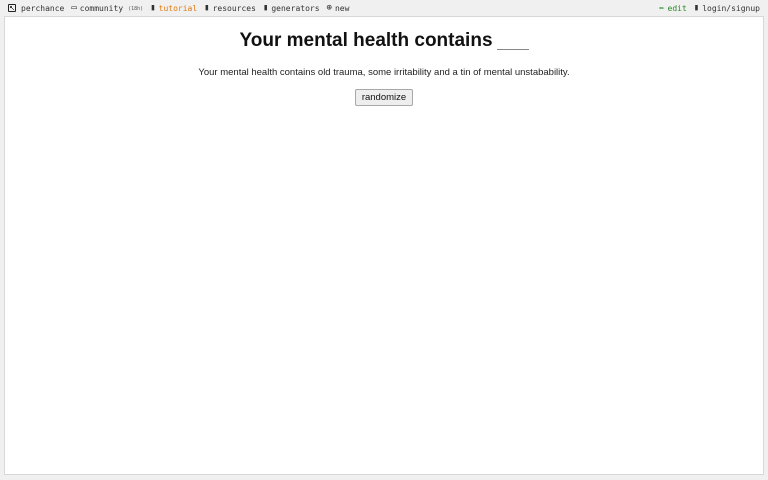  What do you see at coordinates (662, 7) in the screenshot?
I see `pencil-icon: ✏` at bounding box center [662, 7].